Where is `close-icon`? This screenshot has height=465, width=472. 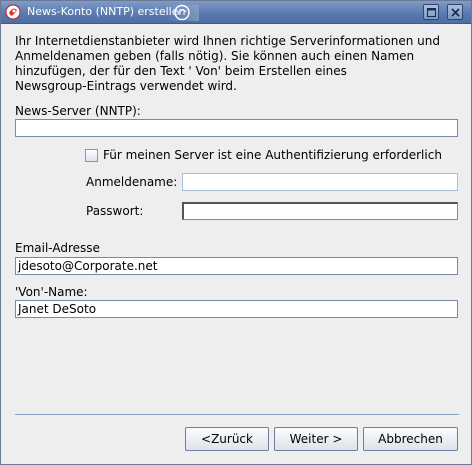 close-icon is located at coordinates (455, 12).